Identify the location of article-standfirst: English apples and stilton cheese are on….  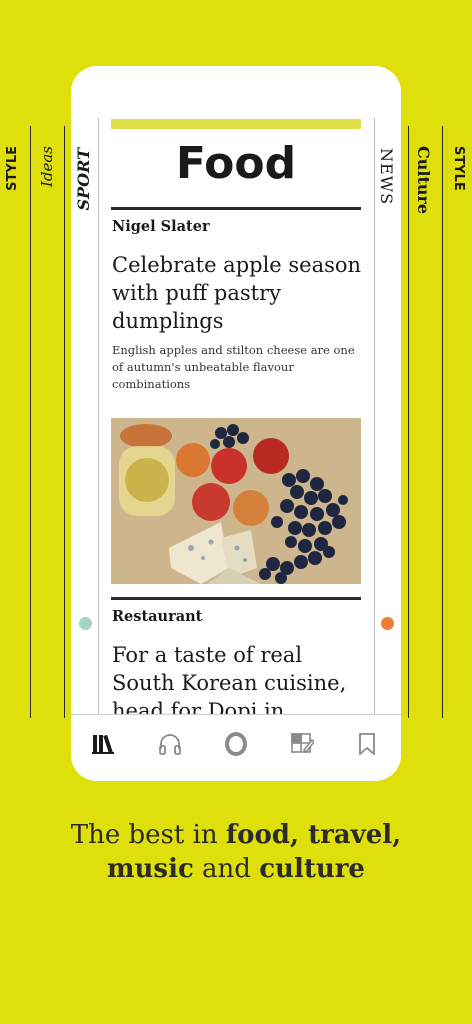
(233, 367).